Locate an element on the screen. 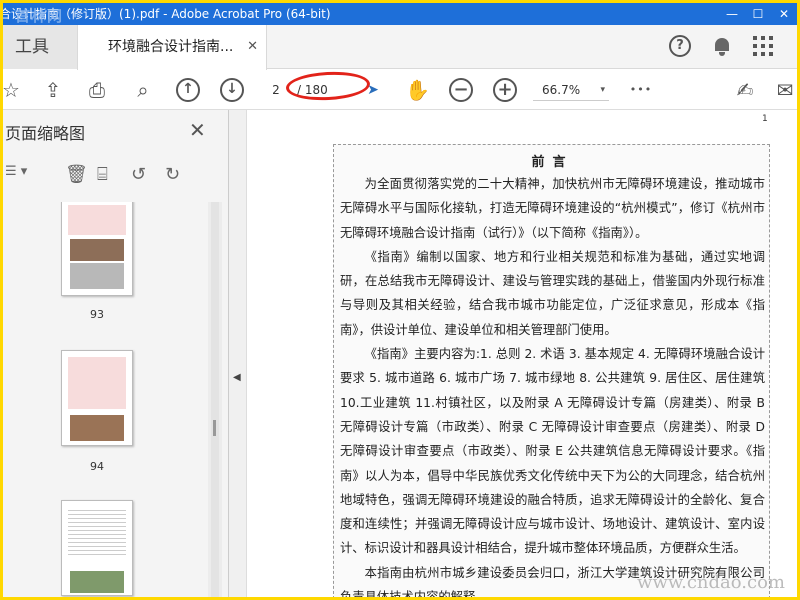  bell-icon is located at coordinates (722, 46).